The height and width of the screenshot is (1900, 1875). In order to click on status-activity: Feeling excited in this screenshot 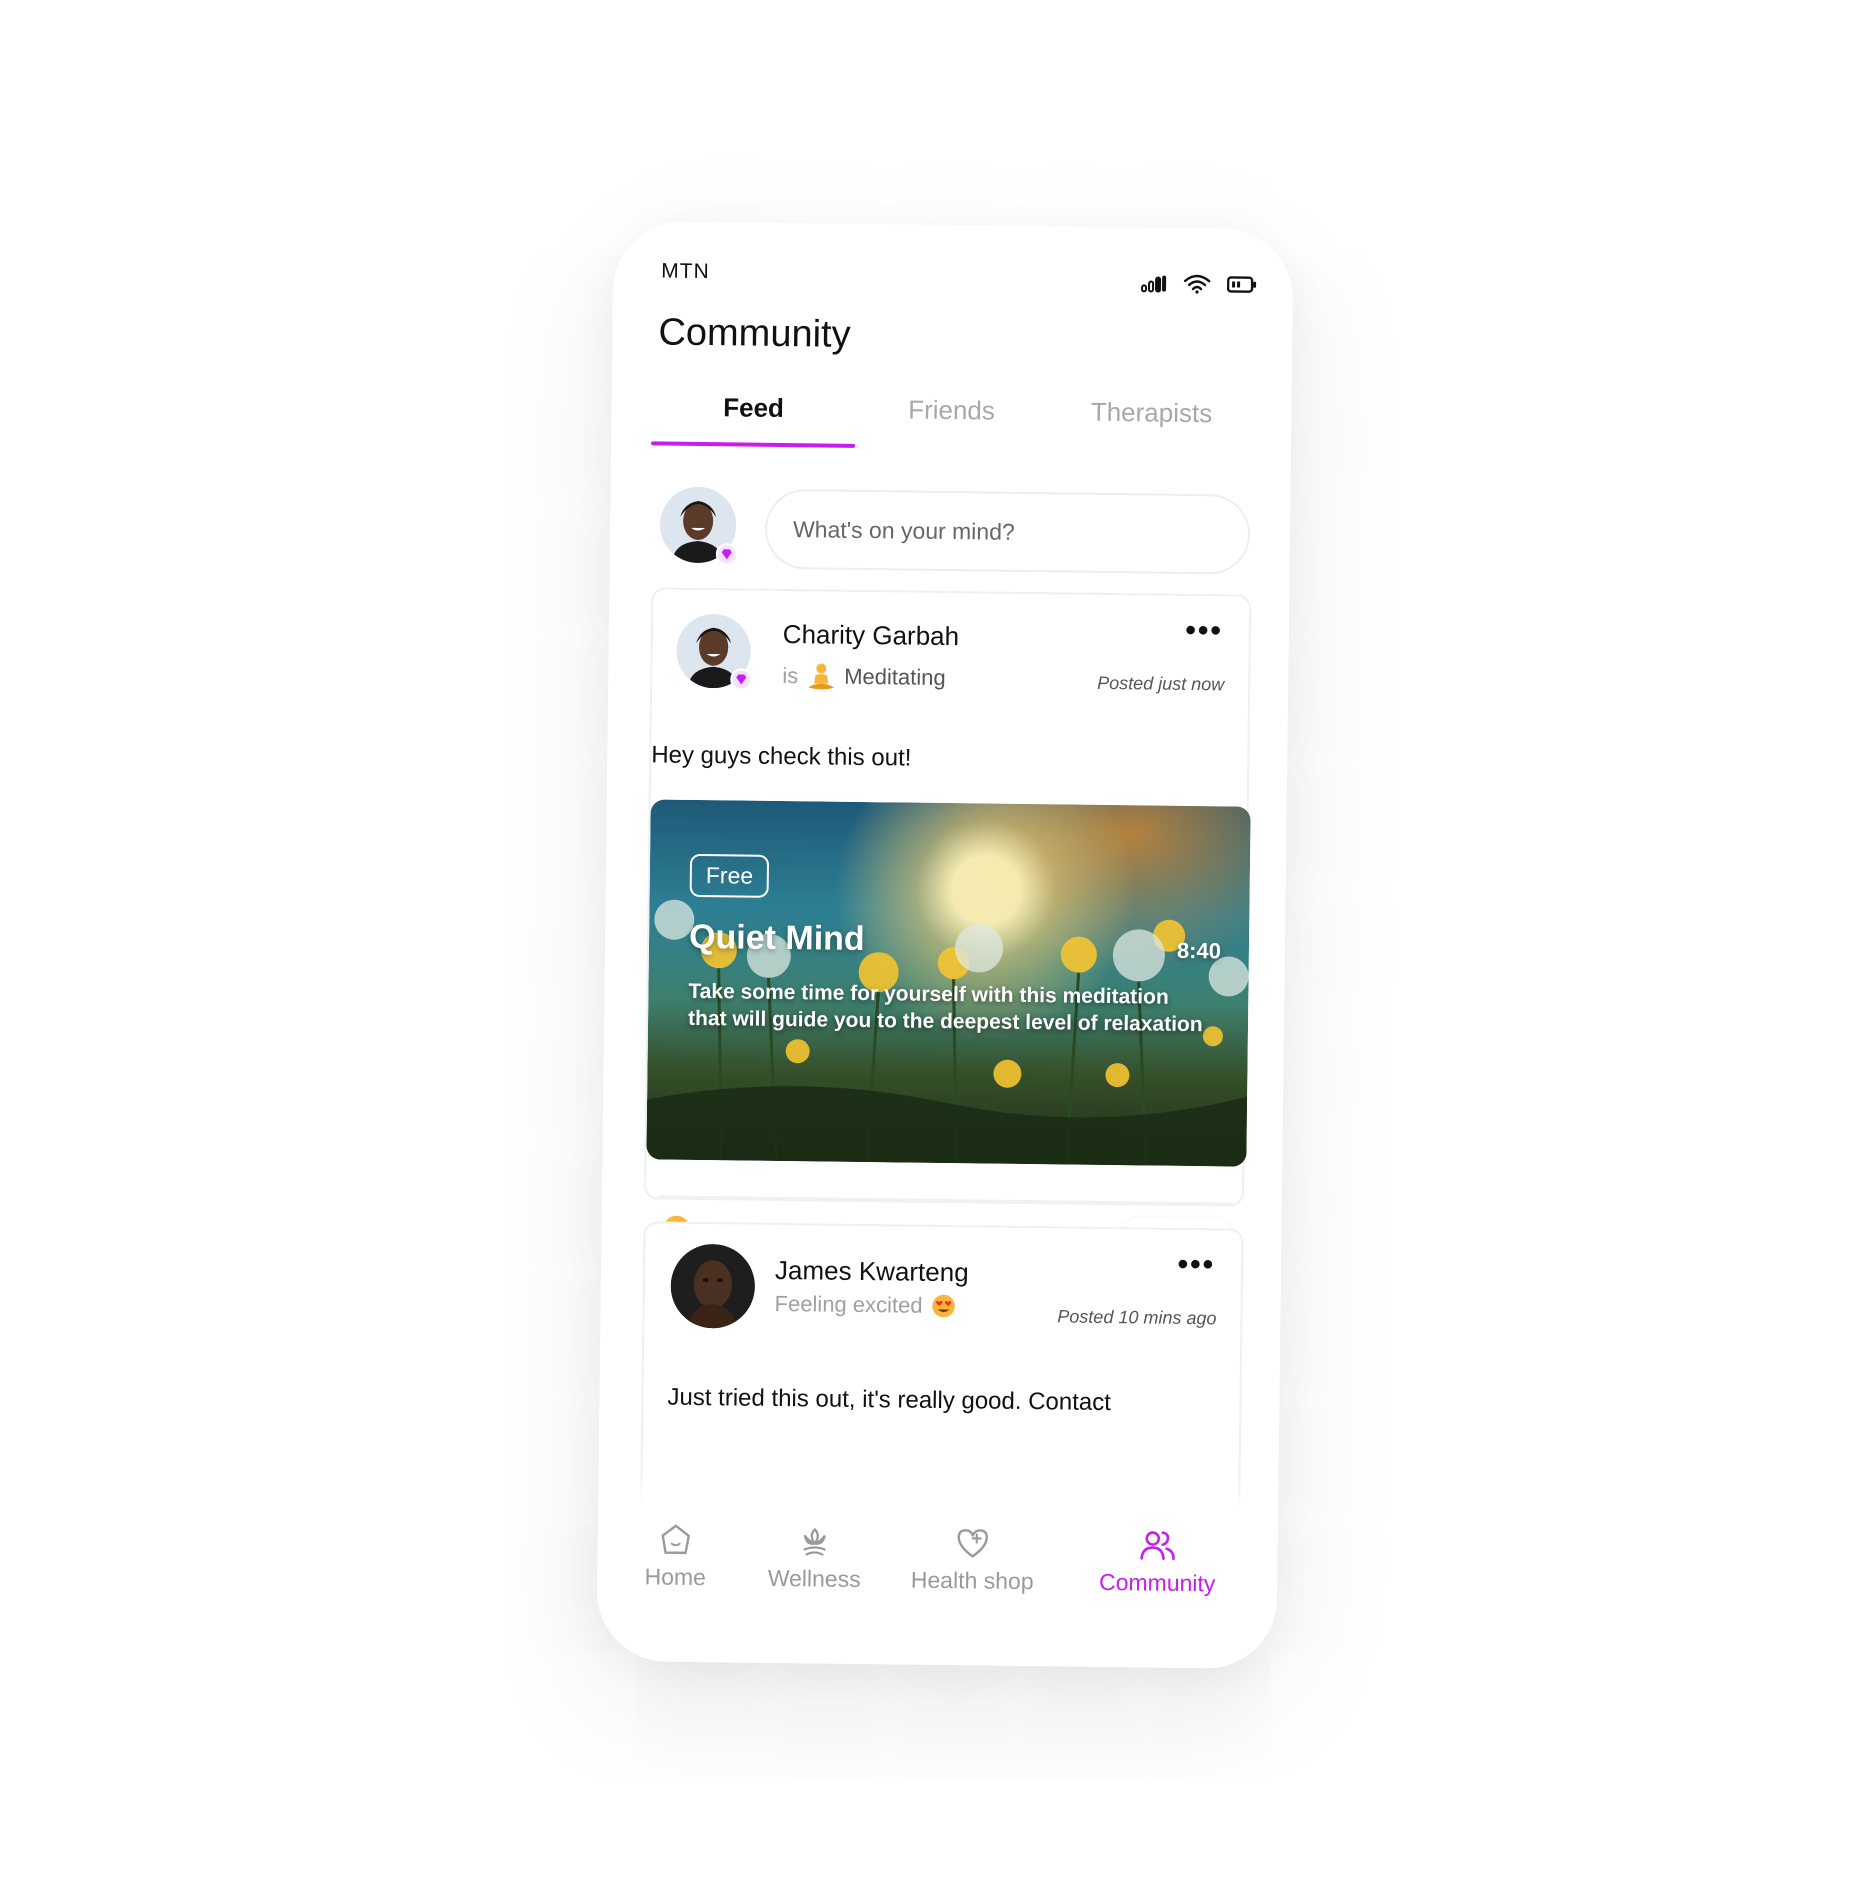, I will do `click(848, 1304)`.